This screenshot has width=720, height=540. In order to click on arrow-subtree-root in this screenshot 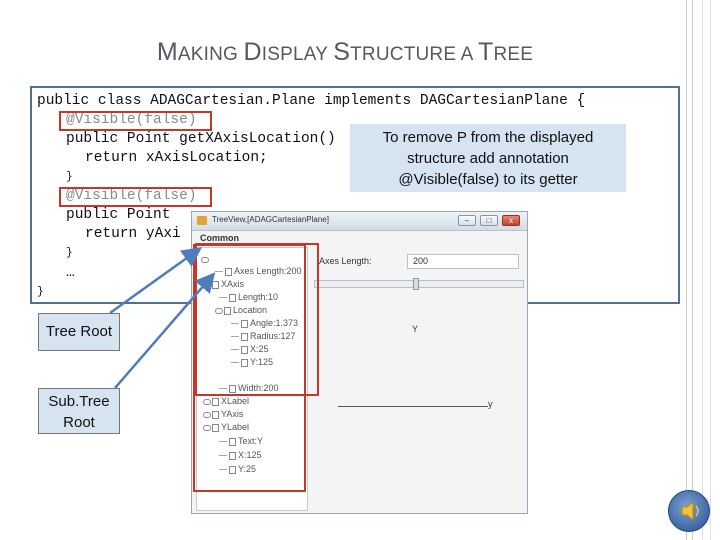, I will do `click(165, 330)`.